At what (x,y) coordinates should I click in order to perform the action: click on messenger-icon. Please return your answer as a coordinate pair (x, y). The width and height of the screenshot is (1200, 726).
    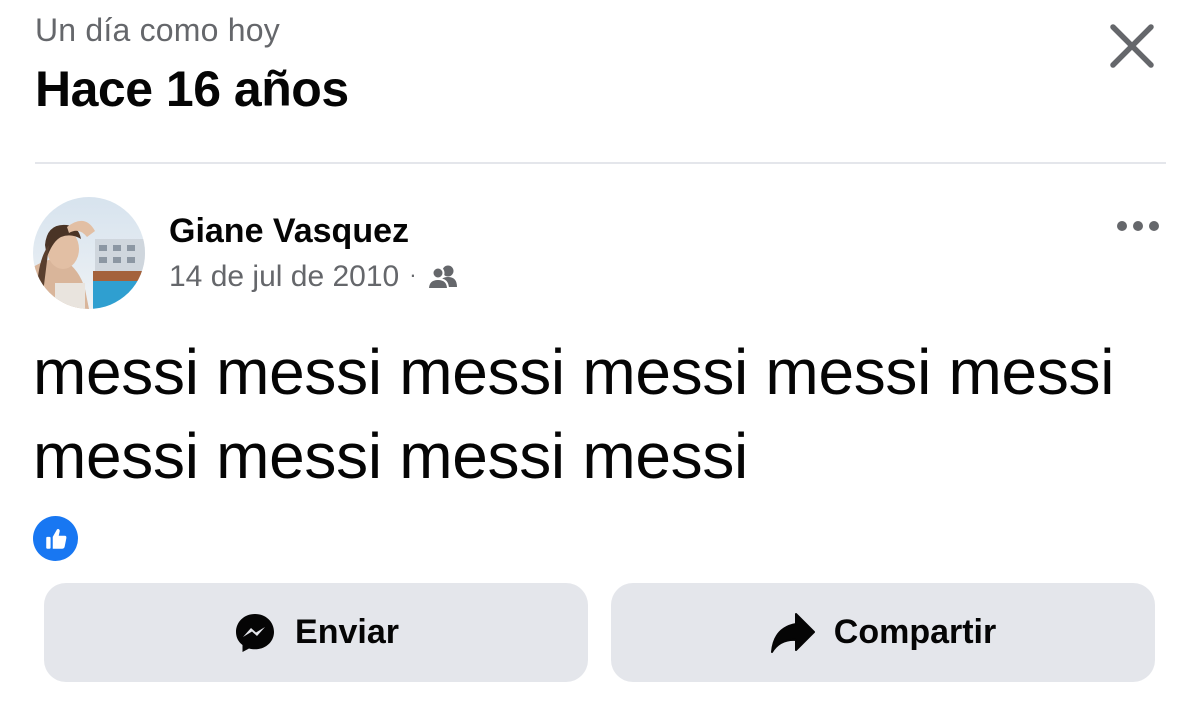
    Looking at the image, I should click on (255, 632).